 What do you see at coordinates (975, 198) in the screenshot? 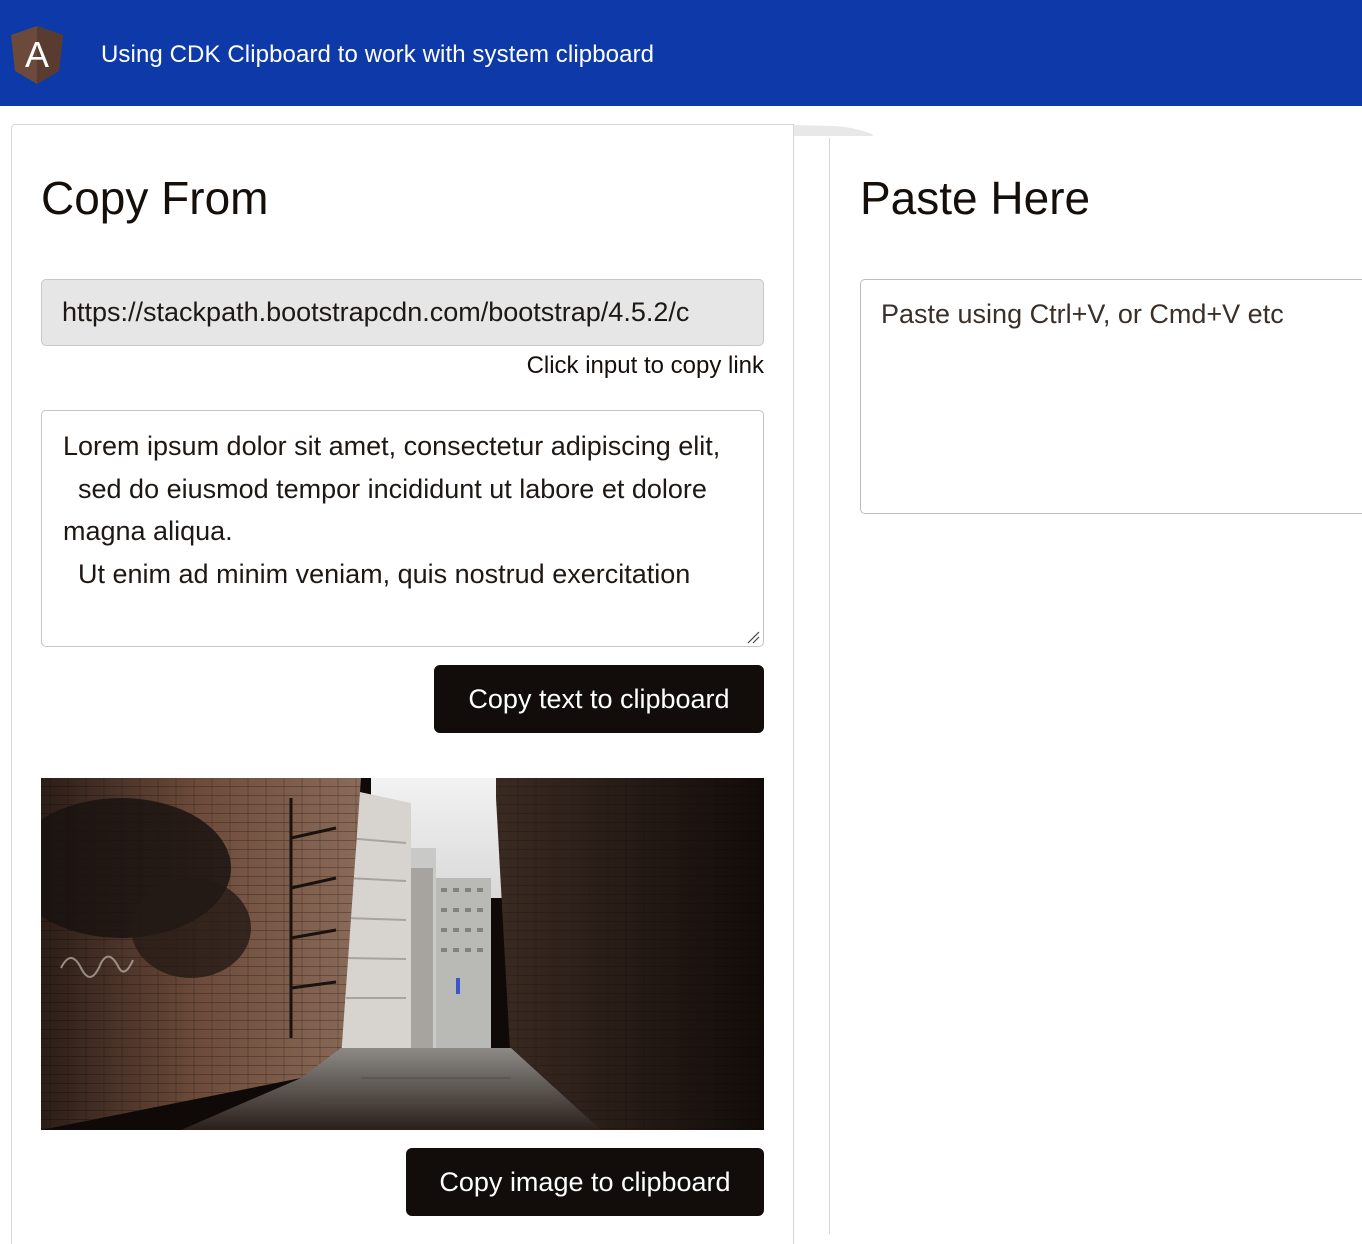
I see `paste-here-heading: Paste Here` at bounding box center [975, 198].